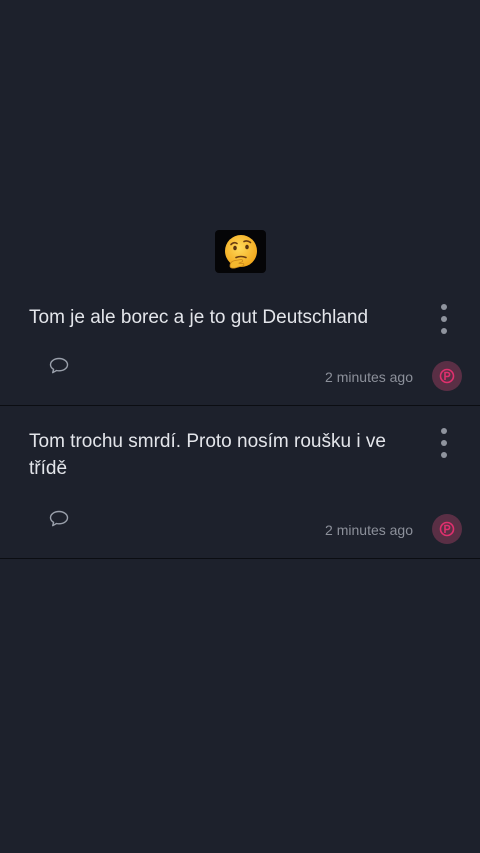 The image size is (480, 853). I want to click on thinking-face-emoji-icon, so click(240, 251).